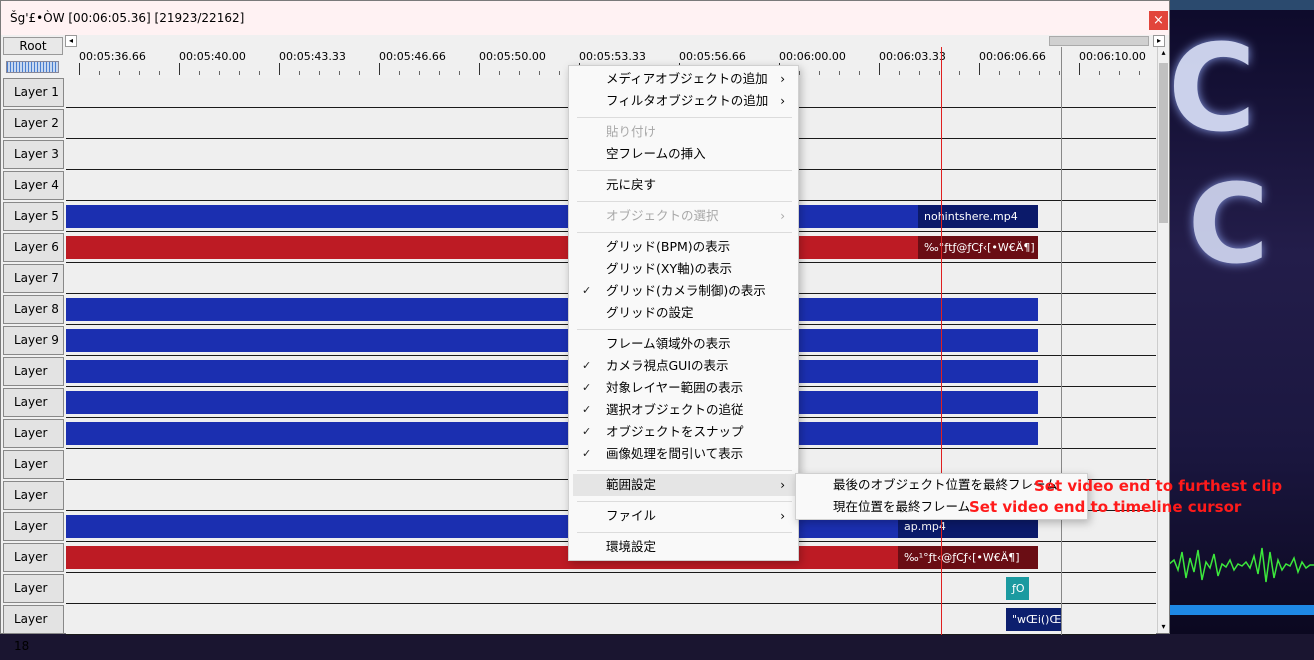  Describe the element at coordinates (32, 67) in the screenshot. I see `zoom-slider` at that location.